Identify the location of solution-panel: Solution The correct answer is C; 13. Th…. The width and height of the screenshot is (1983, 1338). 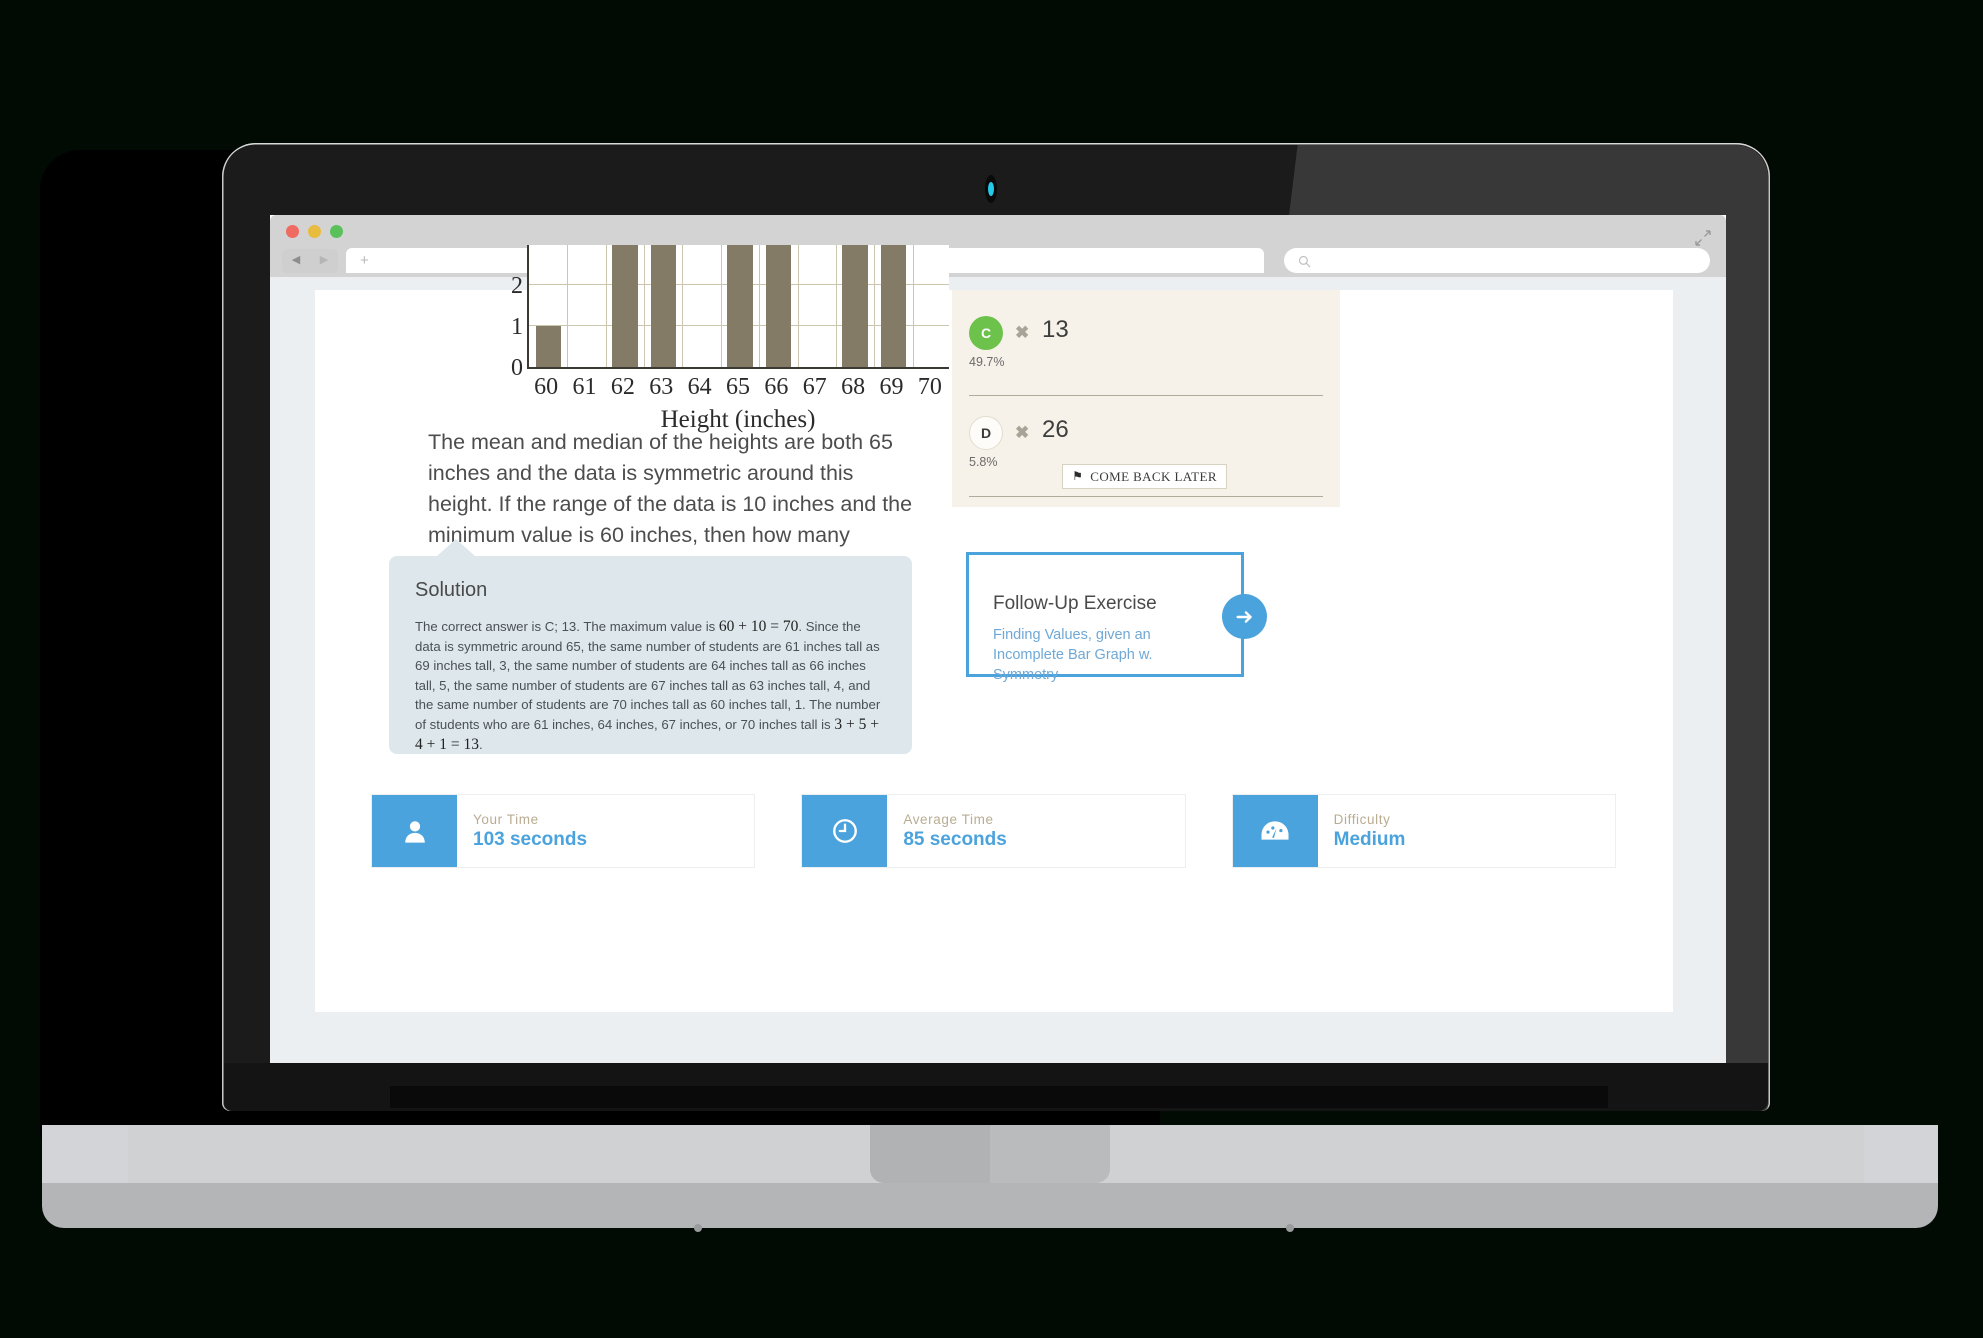
(650, 646).